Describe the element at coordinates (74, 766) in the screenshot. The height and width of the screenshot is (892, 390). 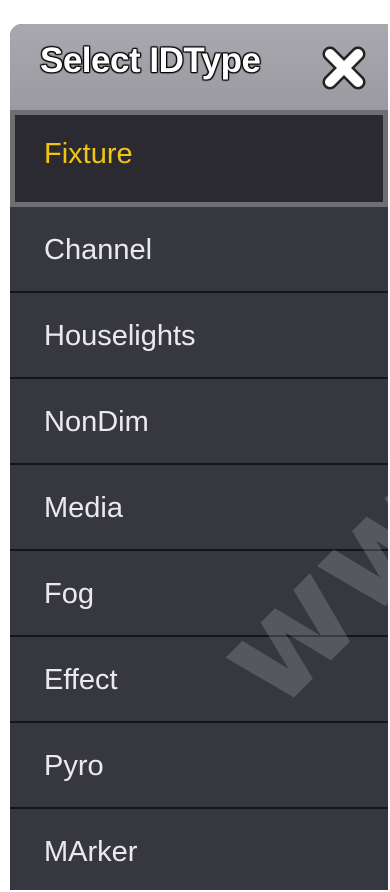
I see `list-item-label: Pyro` at that location.